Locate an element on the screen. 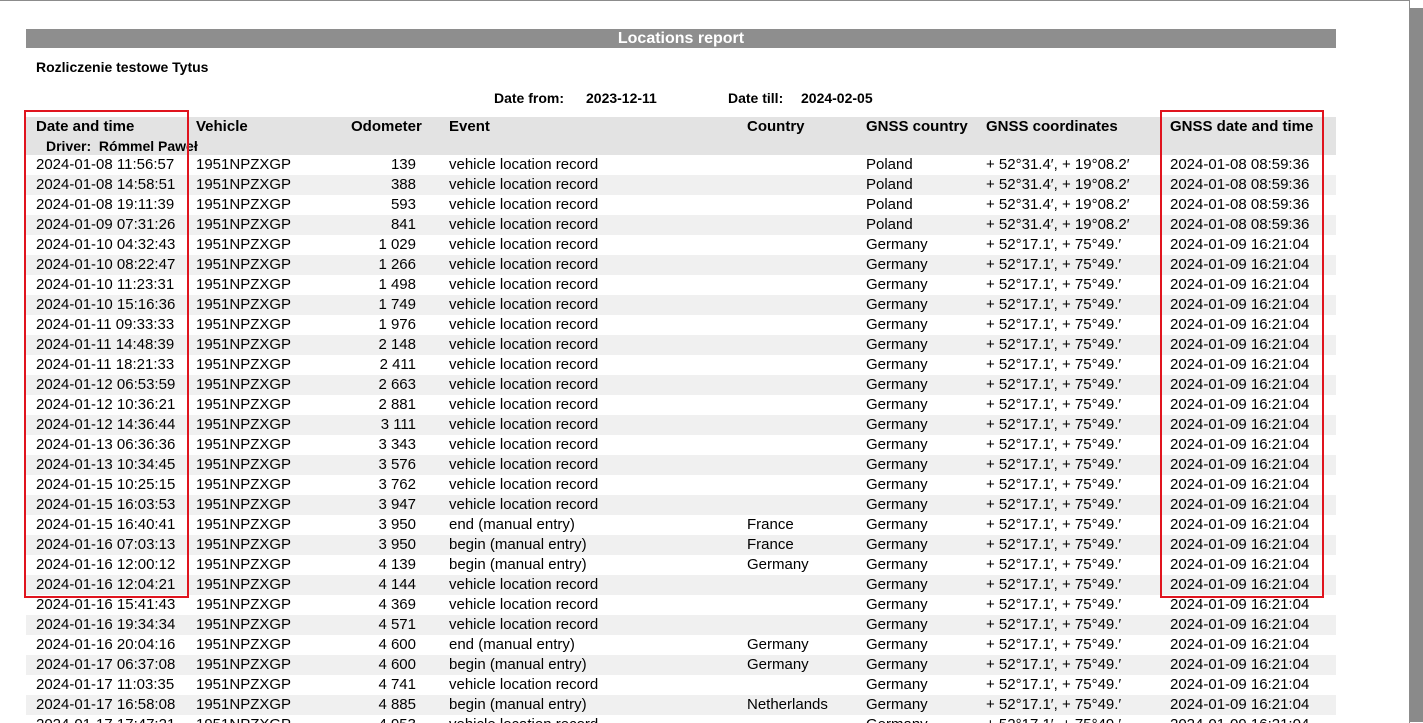 Image resolution: width=1423 pixels, height=723 pixels. driver-group-row: Driver: Rómmel Paweł is located at coordinates (681, 146).